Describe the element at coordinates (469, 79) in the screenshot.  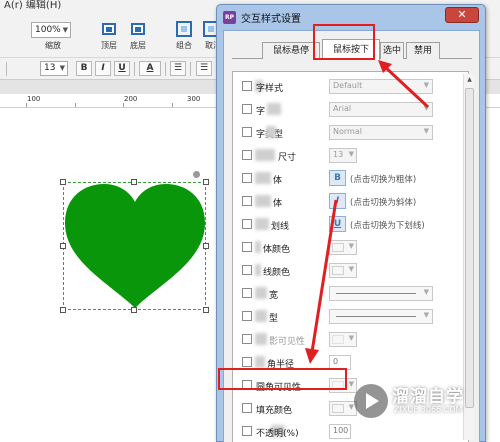
I see `scroll-up-arrow-icon: ▲` at that location.